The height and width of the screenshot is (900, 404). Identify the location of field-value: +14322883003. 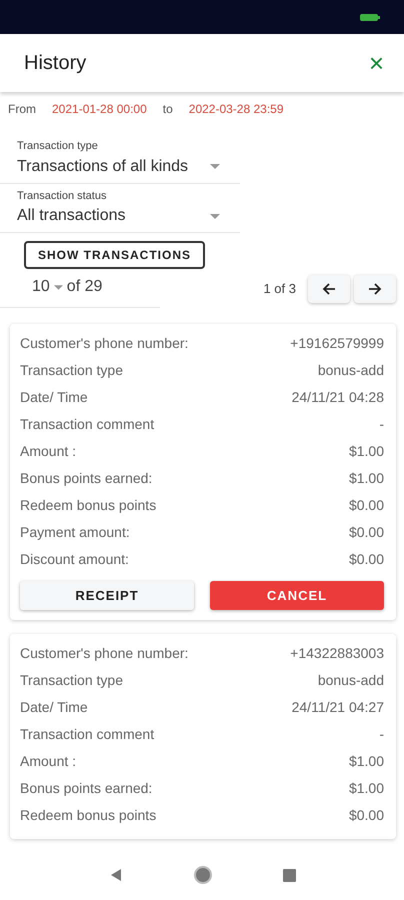
(337, 653).